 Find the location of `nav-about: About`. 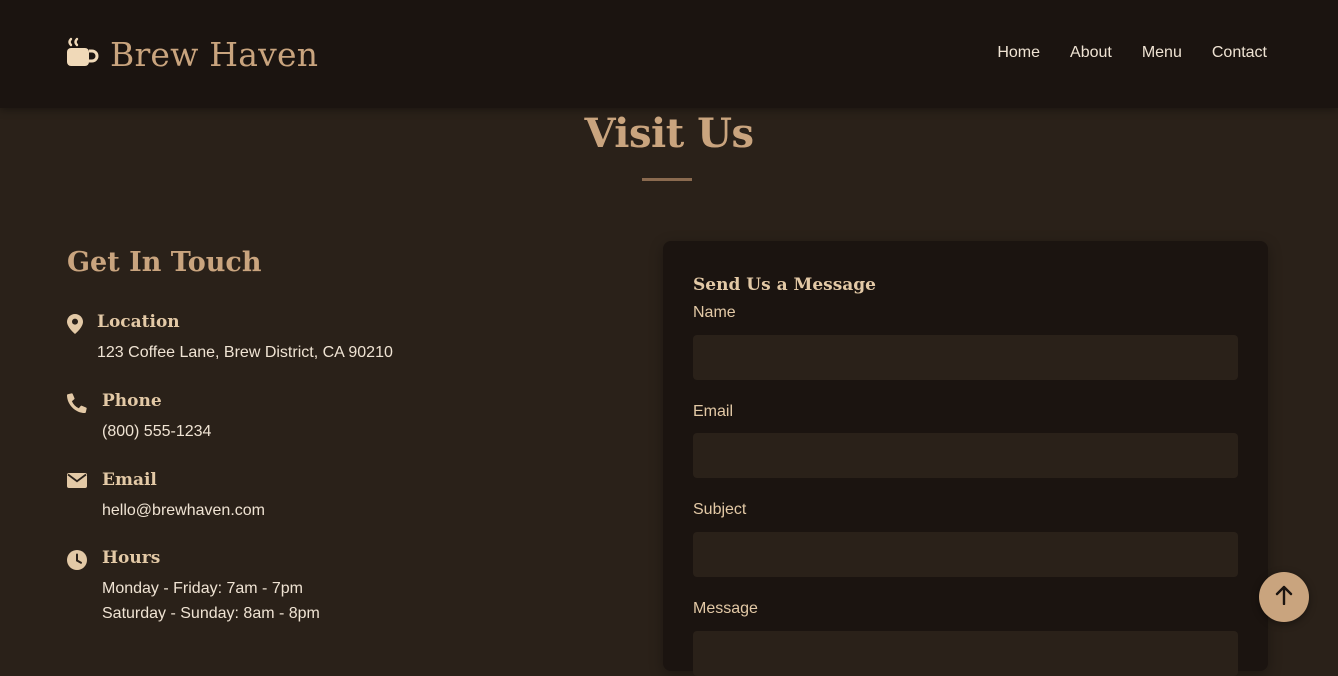

nav-about: About is located at coordinates (1091, 53).